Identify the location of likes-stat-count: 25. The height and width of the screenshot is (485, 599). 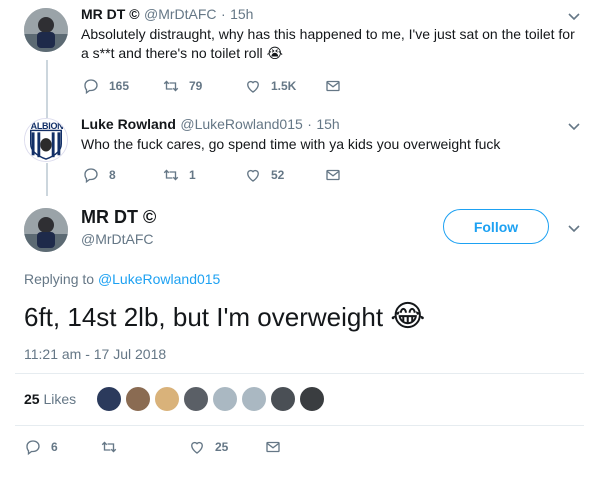
(32, 399).